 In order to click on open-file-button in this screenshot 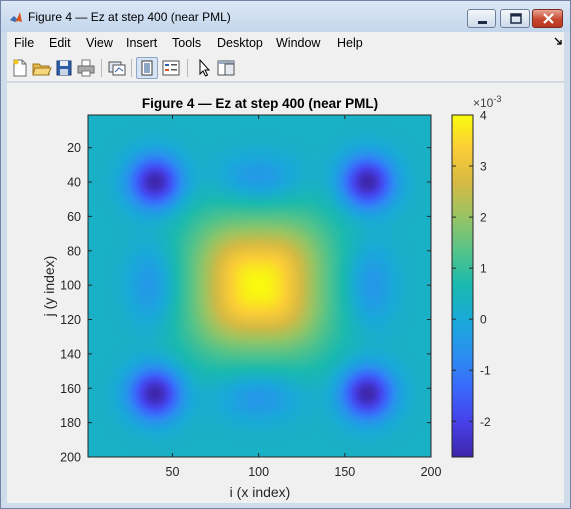, I will do `click(42, 68)`.